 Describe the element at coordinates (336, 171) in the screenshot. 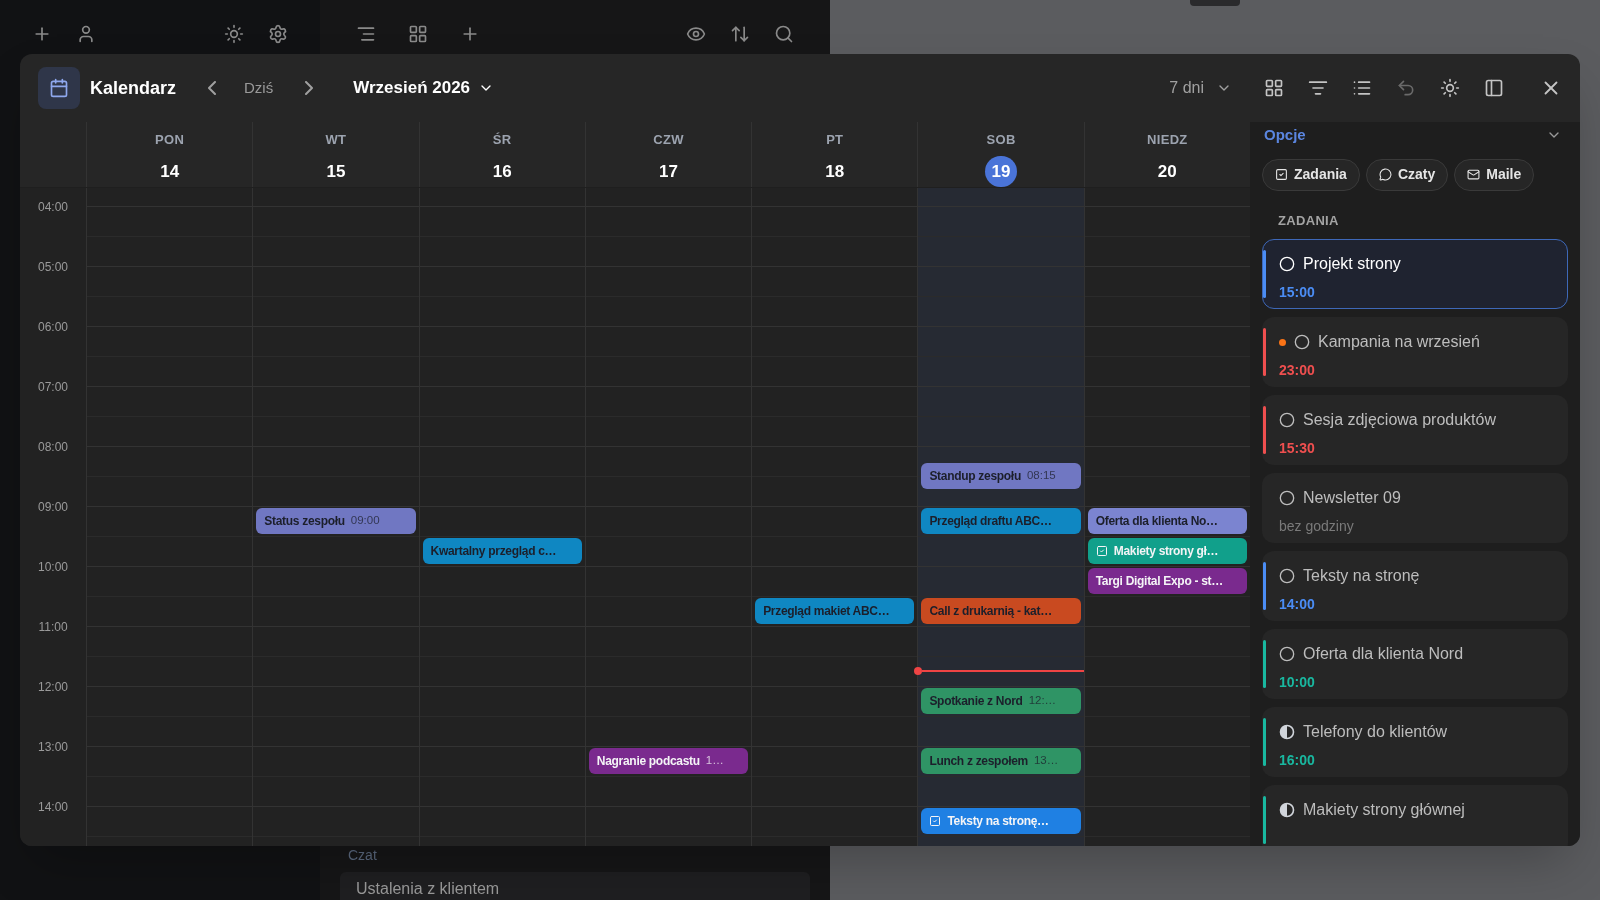

I see `day-number: 15` at that location.